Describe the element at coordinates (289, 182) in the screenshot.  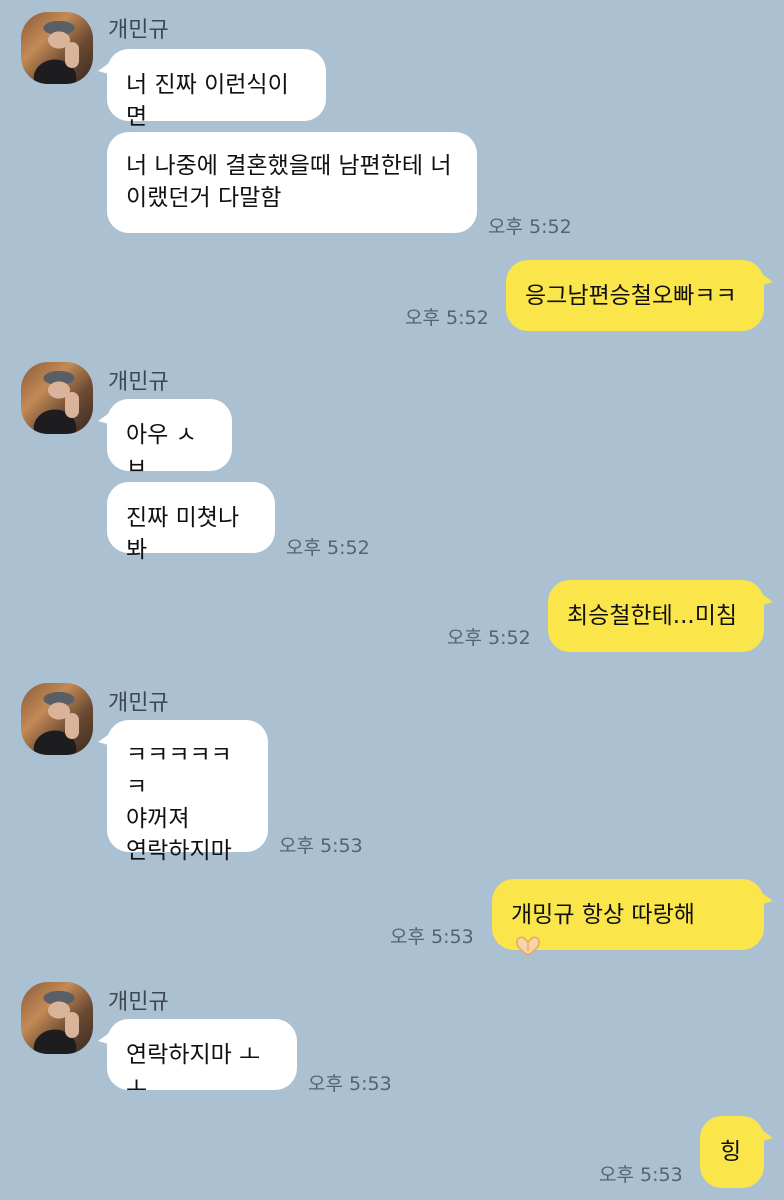
I see `message-text: 너 나중에 결혼했을때 남편한테 너 이랬던거 다말함` at that location.